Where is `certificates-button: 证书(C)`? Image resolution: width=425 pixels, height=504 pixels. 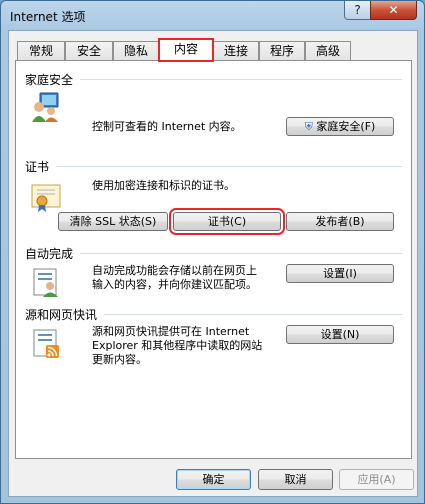
certificates-button: 证书(C) is located at coordinates (227, 221).